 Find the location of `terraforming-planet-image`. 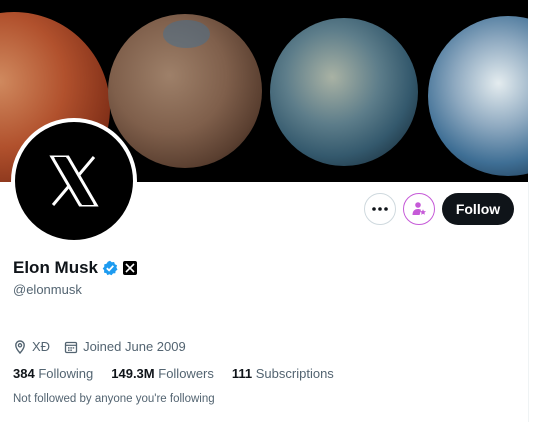

terraforming-planet-image is located at coordinates (185, 91).